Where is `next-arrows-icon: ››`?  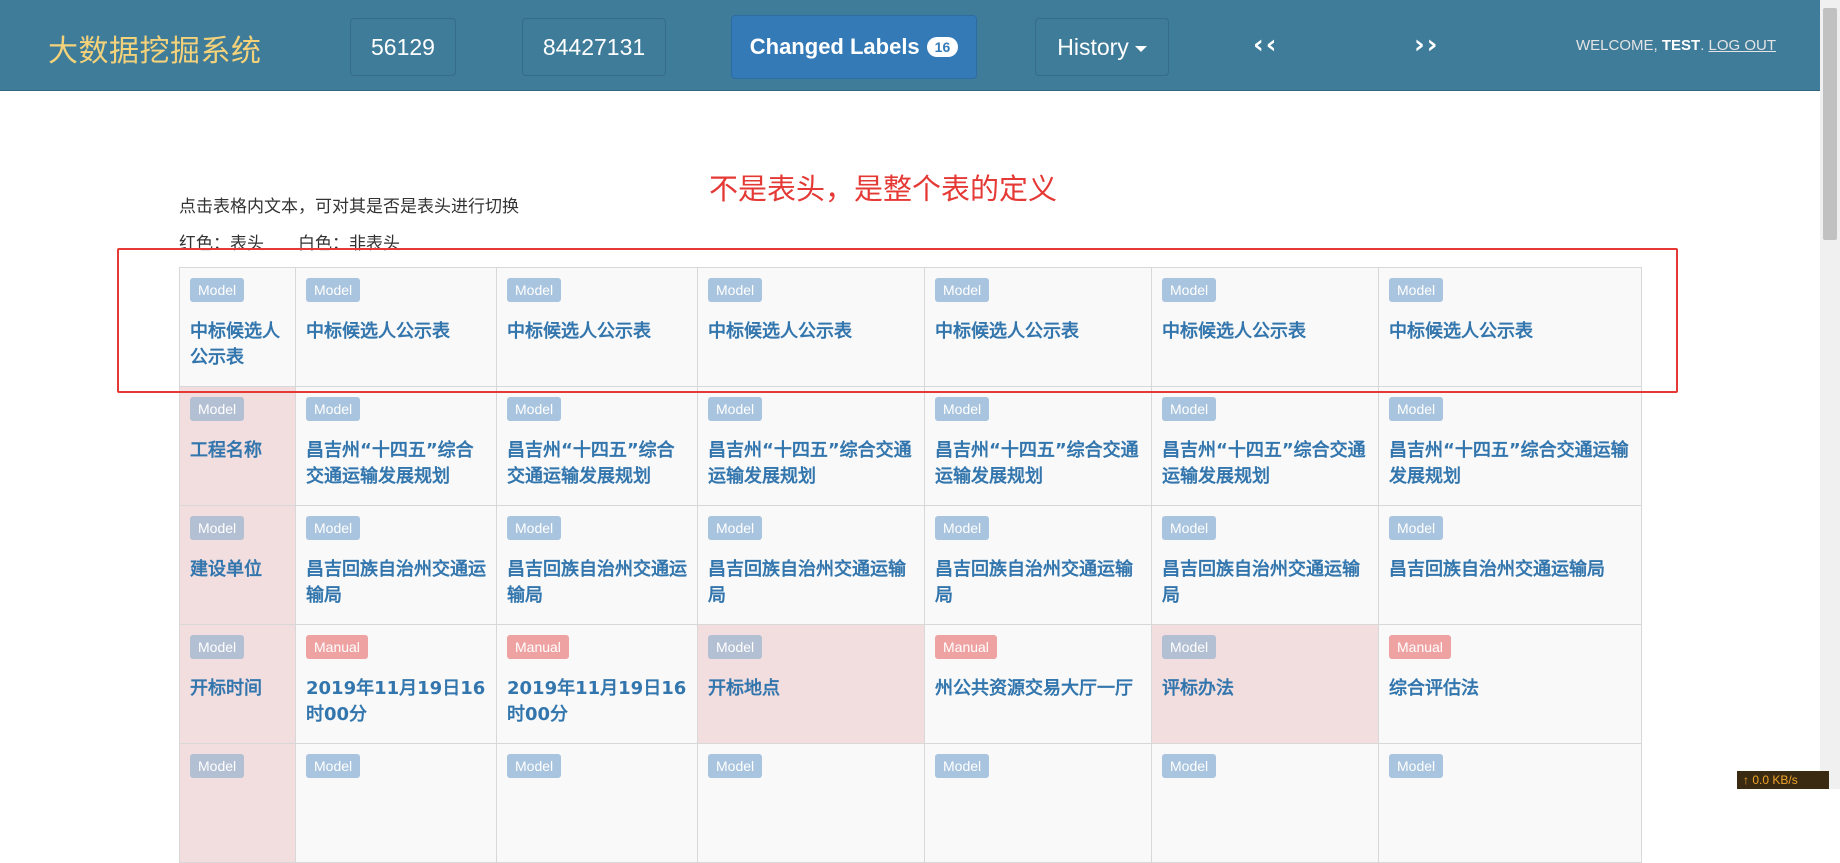
next-arrows-icon: ›› is located at coordinates (1426, 45).